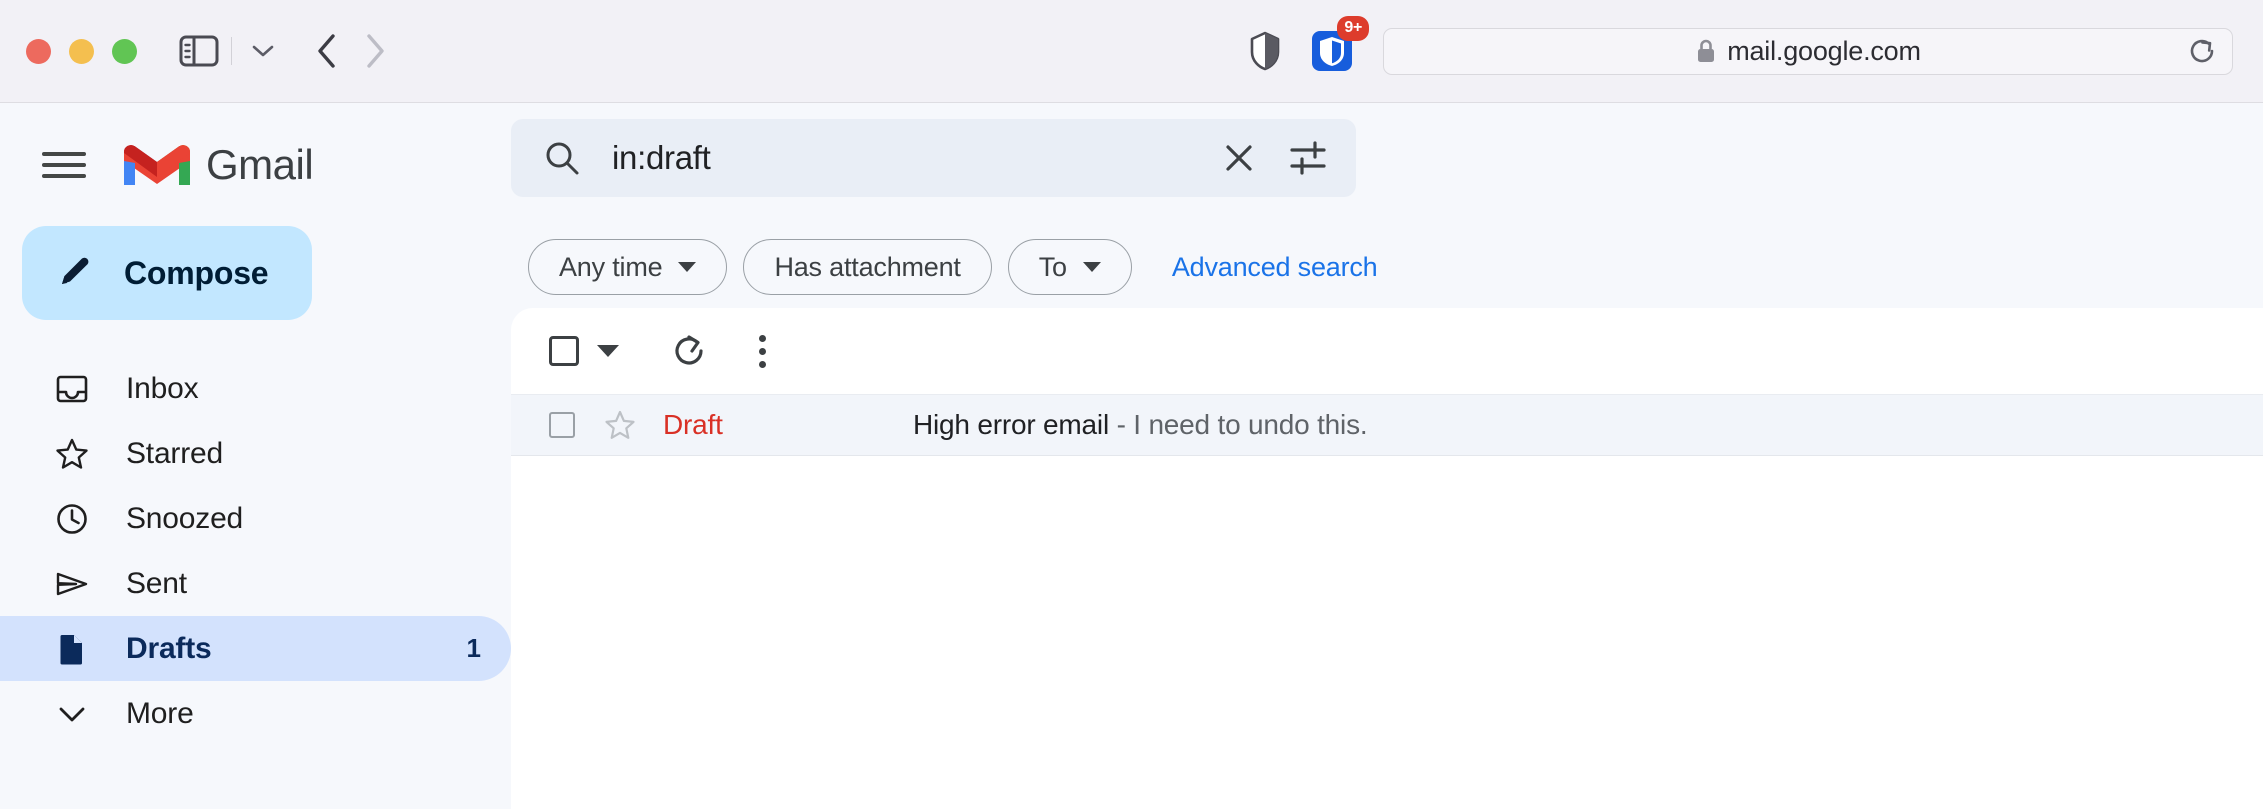 The width and height of the screenshot is (2263, 809). I want to click on sidebar-item-snoozed: Snoozed, so click(255, 518).